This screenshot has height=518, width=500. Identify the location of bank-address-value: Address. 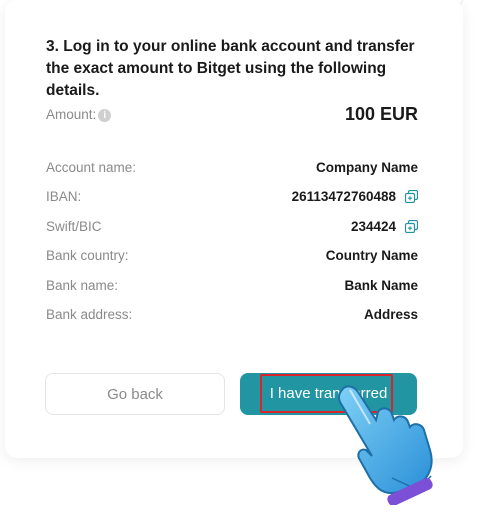
(390, 314).